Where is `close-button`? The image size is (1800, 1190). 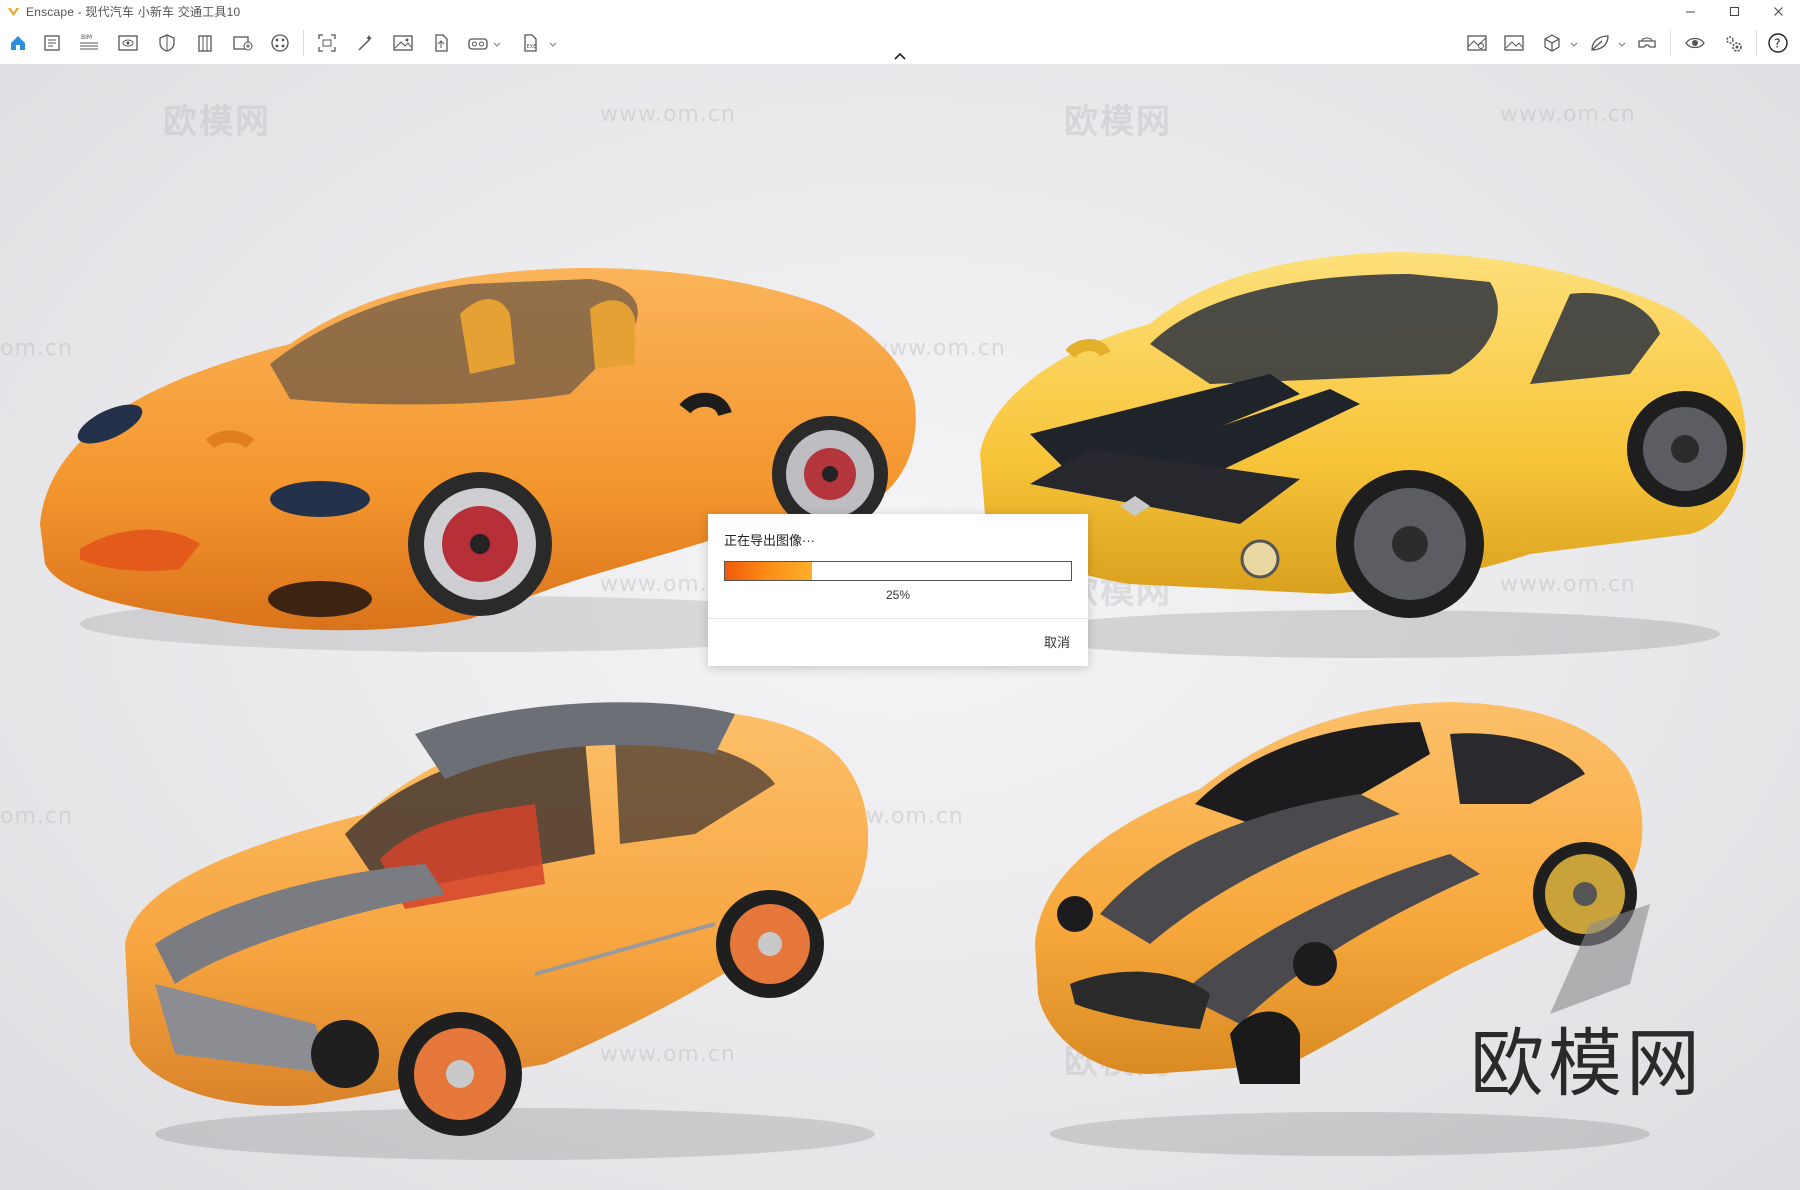 close-button is located at coordinates (1778, 11).